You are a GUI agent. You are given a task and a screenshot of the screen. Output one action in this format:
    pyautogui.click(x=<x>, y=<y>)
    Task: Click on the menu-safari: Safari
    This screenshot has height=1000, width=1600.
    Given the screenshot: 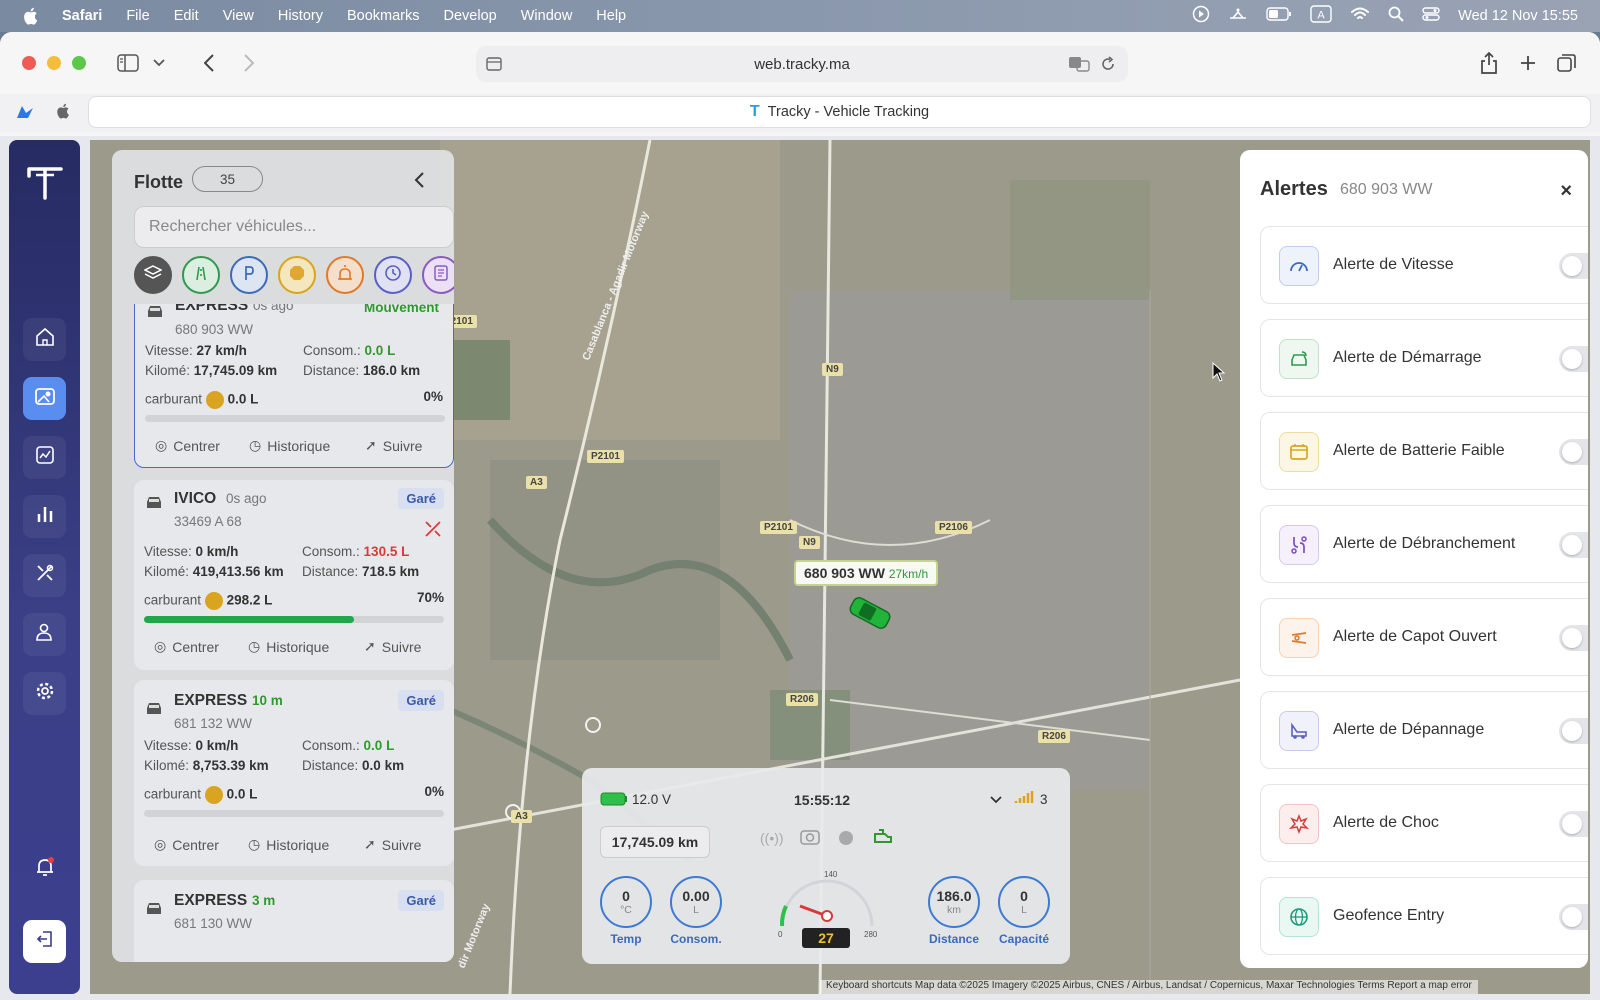 What is the action you would take?
    pyautogui.click(x=82, y=16)
    